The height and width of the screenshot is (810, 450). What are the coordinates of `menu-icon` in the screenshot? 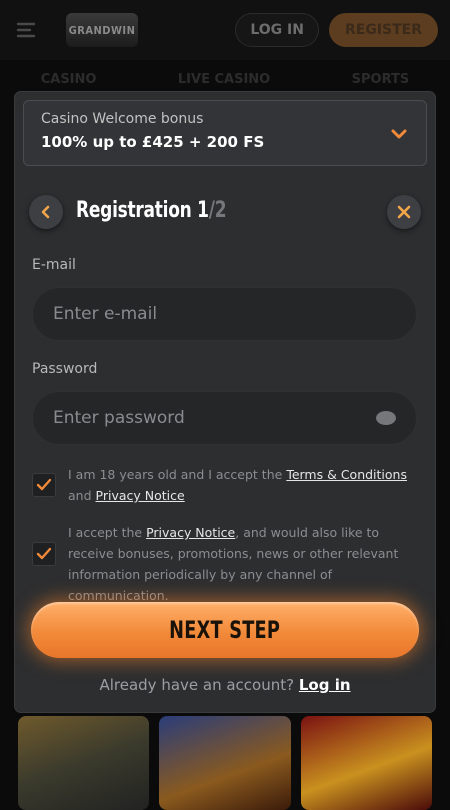 It's located at (27, 30).